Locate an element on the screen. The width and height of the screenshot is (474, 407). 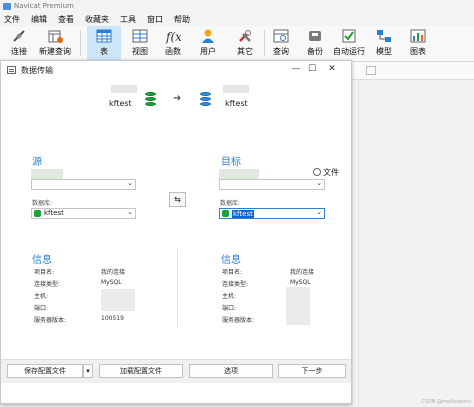
new-query-label: 新建查询 is located at coordinates (55, 51).